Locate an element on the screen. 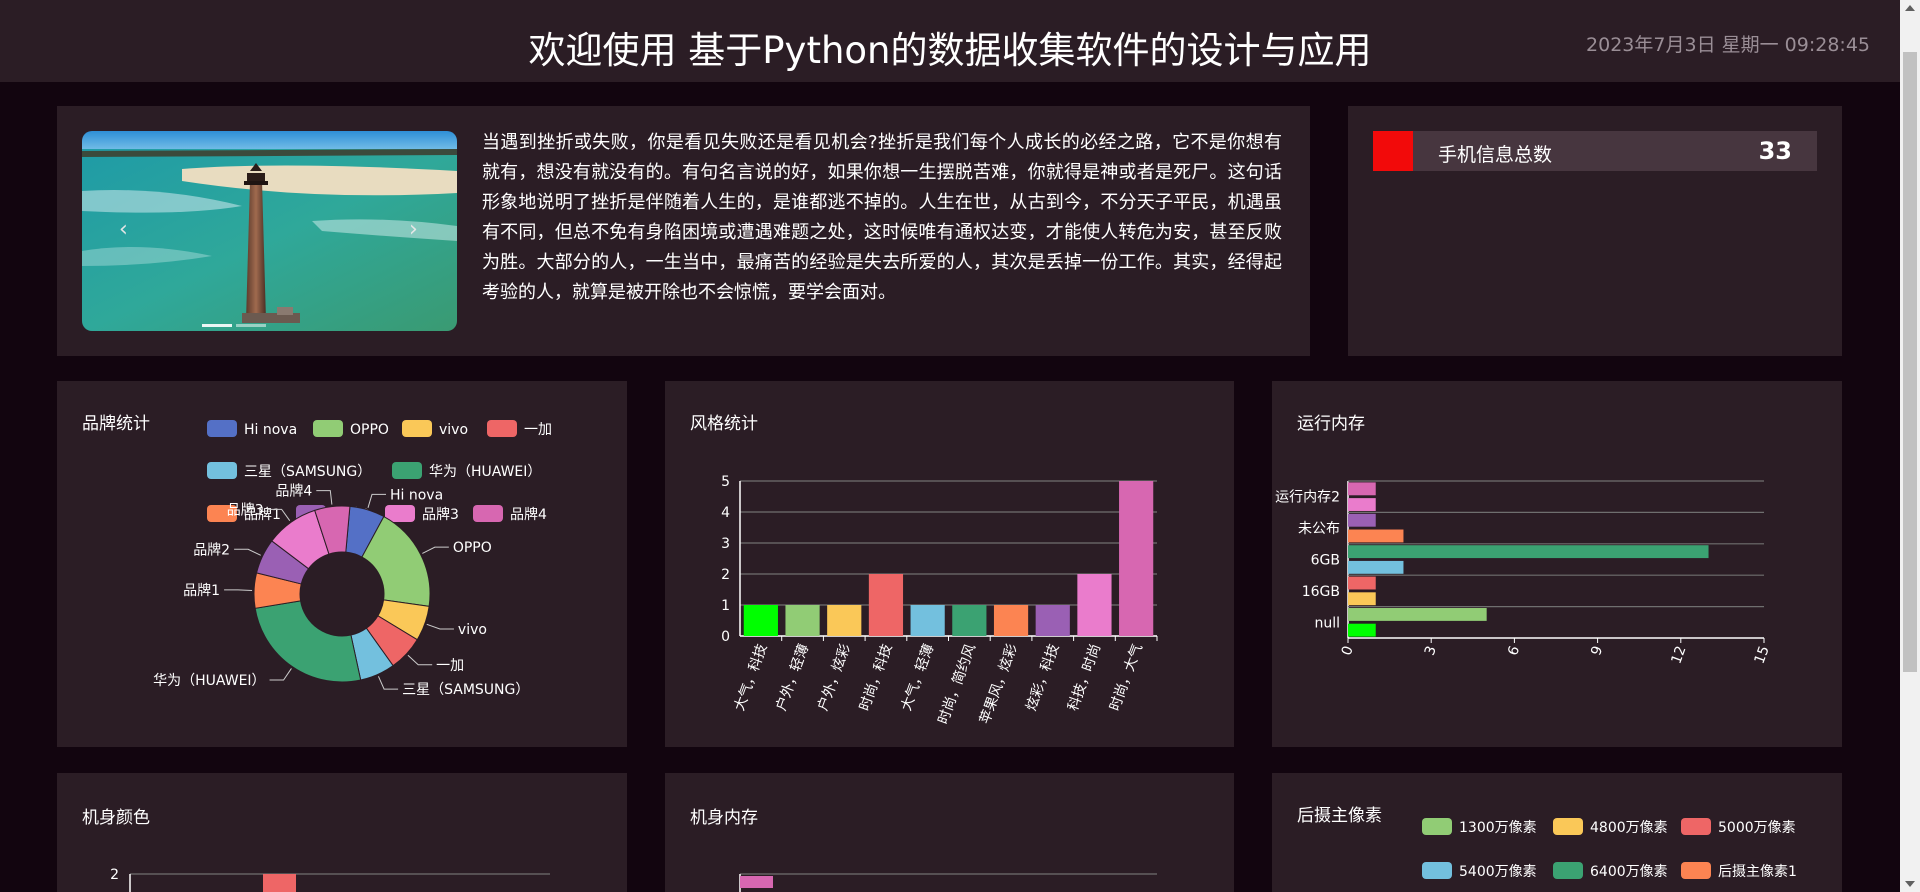 The width and height of the screenshot is (1920, 892). legend-label: 4800万像素 is located at coordinates (1629, 828).